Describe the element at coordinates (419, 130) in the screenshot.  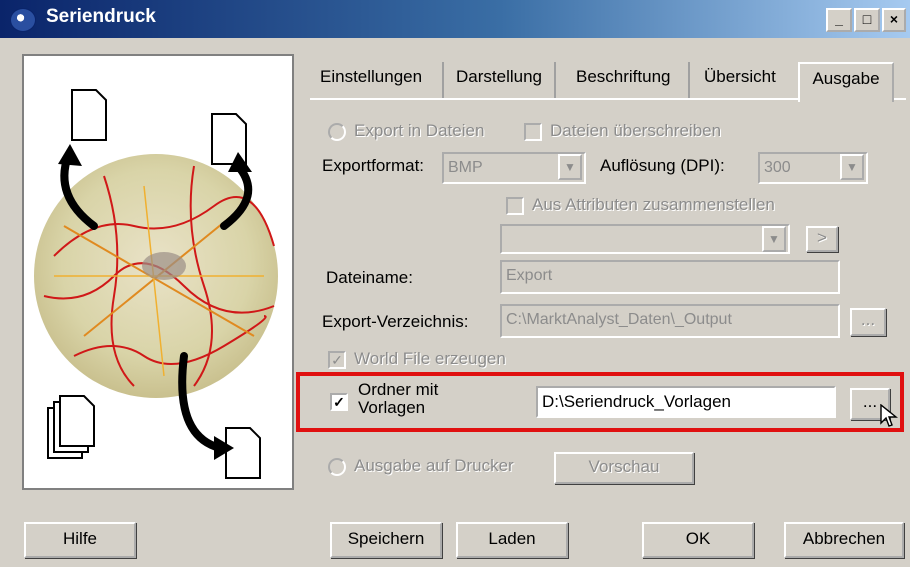
I see `export-files-label: Export in Dateien` at that location.